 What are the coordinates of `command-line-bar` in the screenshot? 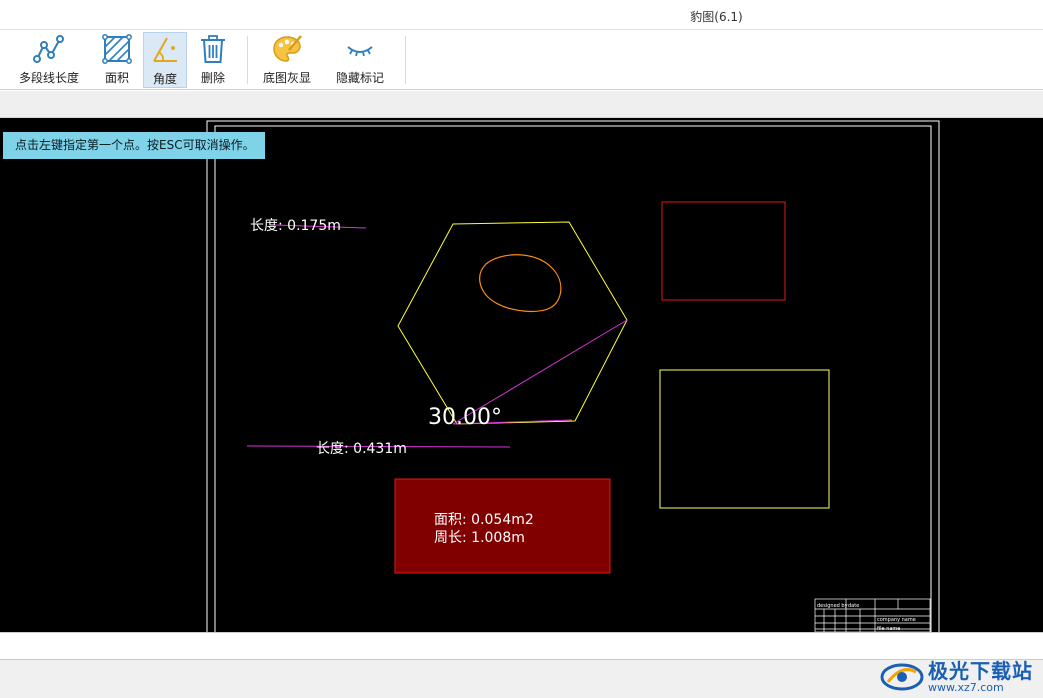 It's located at (521, 646).